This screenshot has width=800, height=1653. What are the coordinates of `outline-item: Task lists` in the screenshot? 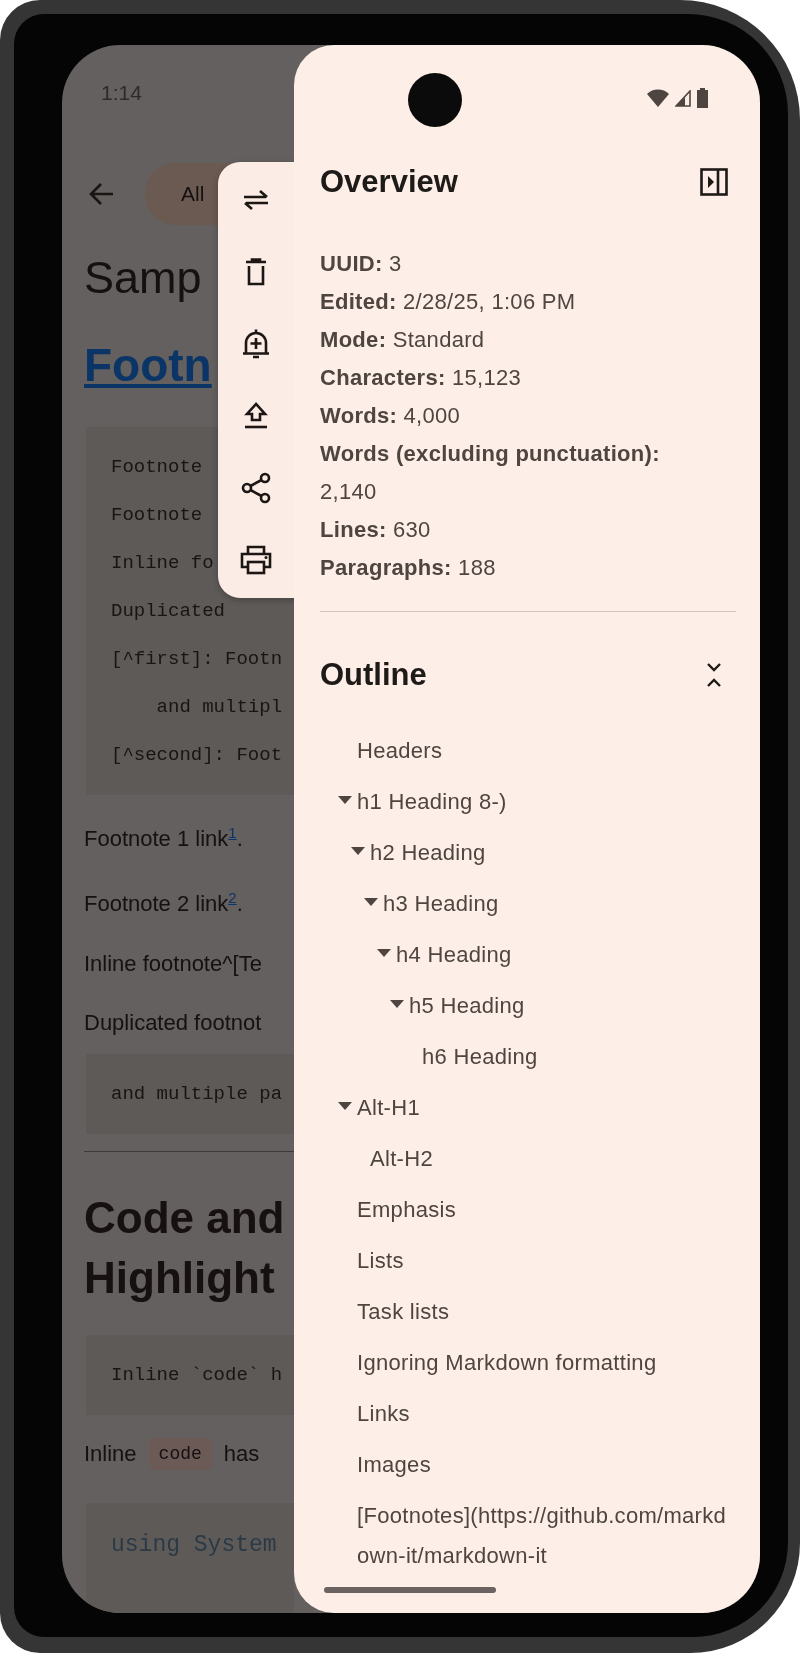 It's located at (528, 1317).